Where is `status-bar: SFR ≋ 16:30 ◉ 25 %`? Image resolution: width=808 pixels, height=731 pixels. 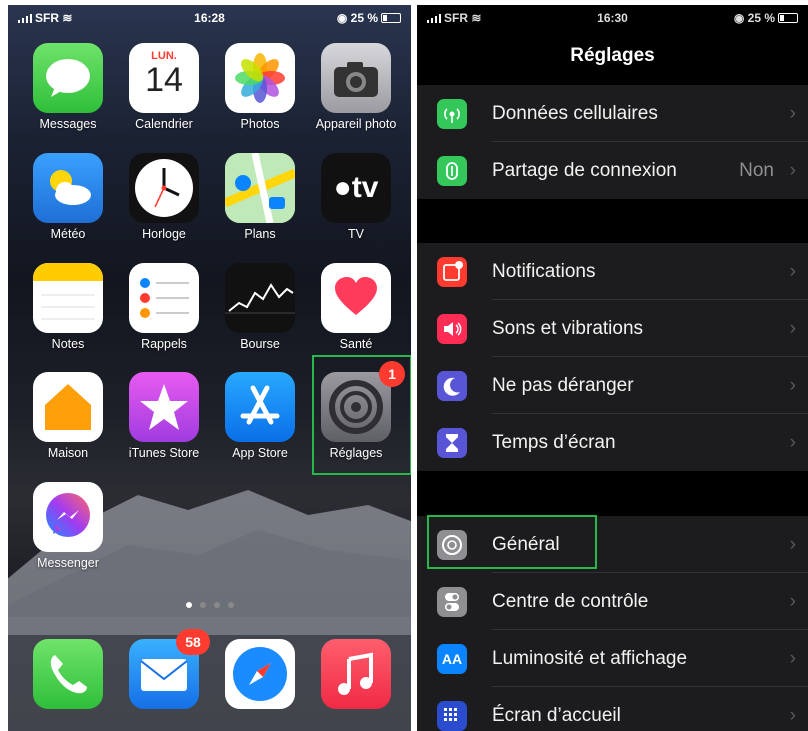 status-bar: SFR ≋ 16:30 ◉ 25 % is located at coordinates (612, 18).